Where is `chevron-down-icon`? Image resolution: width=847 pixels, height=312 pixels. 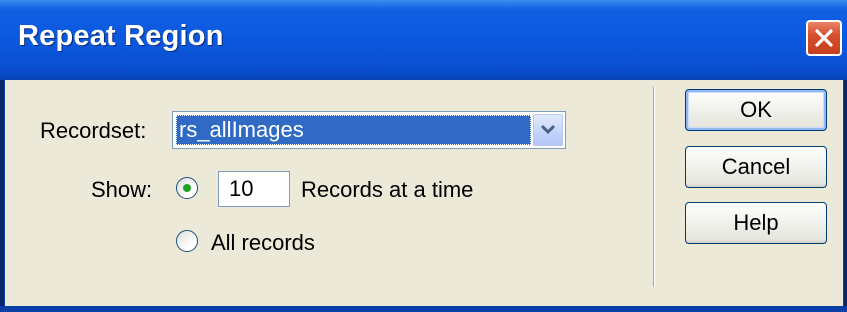 chevron-down-icon is located at coordinates (548, 129).